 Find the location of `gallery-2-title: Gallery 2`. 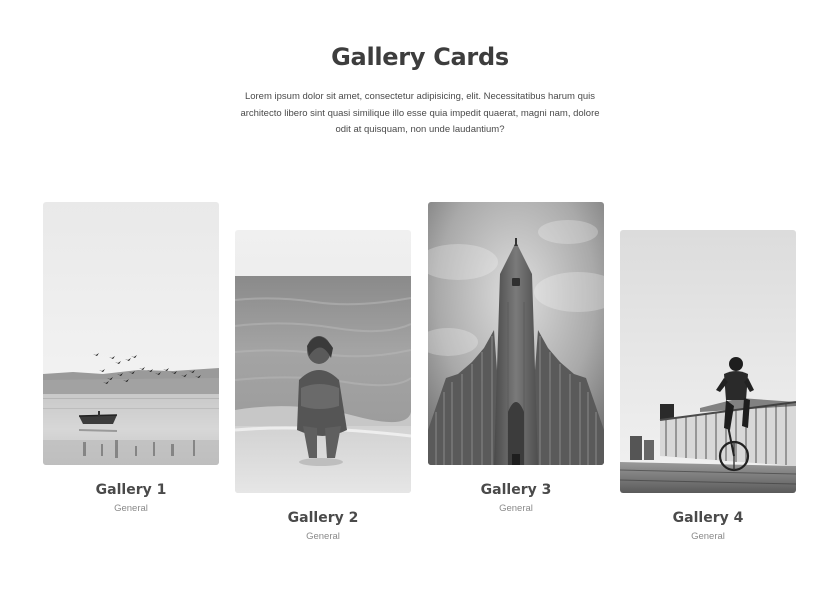

gallery-2-title: Gallery 2 is located at coordinates (323, 518).